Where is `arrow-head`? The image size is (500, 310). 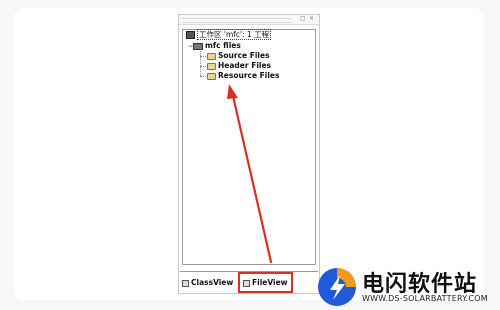
arrow-head is located at coordinates (232, 91).